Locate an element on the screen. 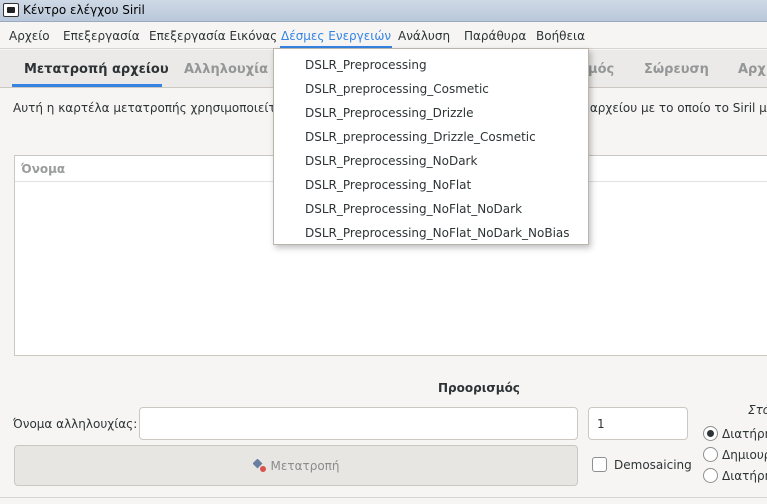 This screenshot has height=504, width=767. destination-title: Προορισμός is located at coordinates (479, 388).